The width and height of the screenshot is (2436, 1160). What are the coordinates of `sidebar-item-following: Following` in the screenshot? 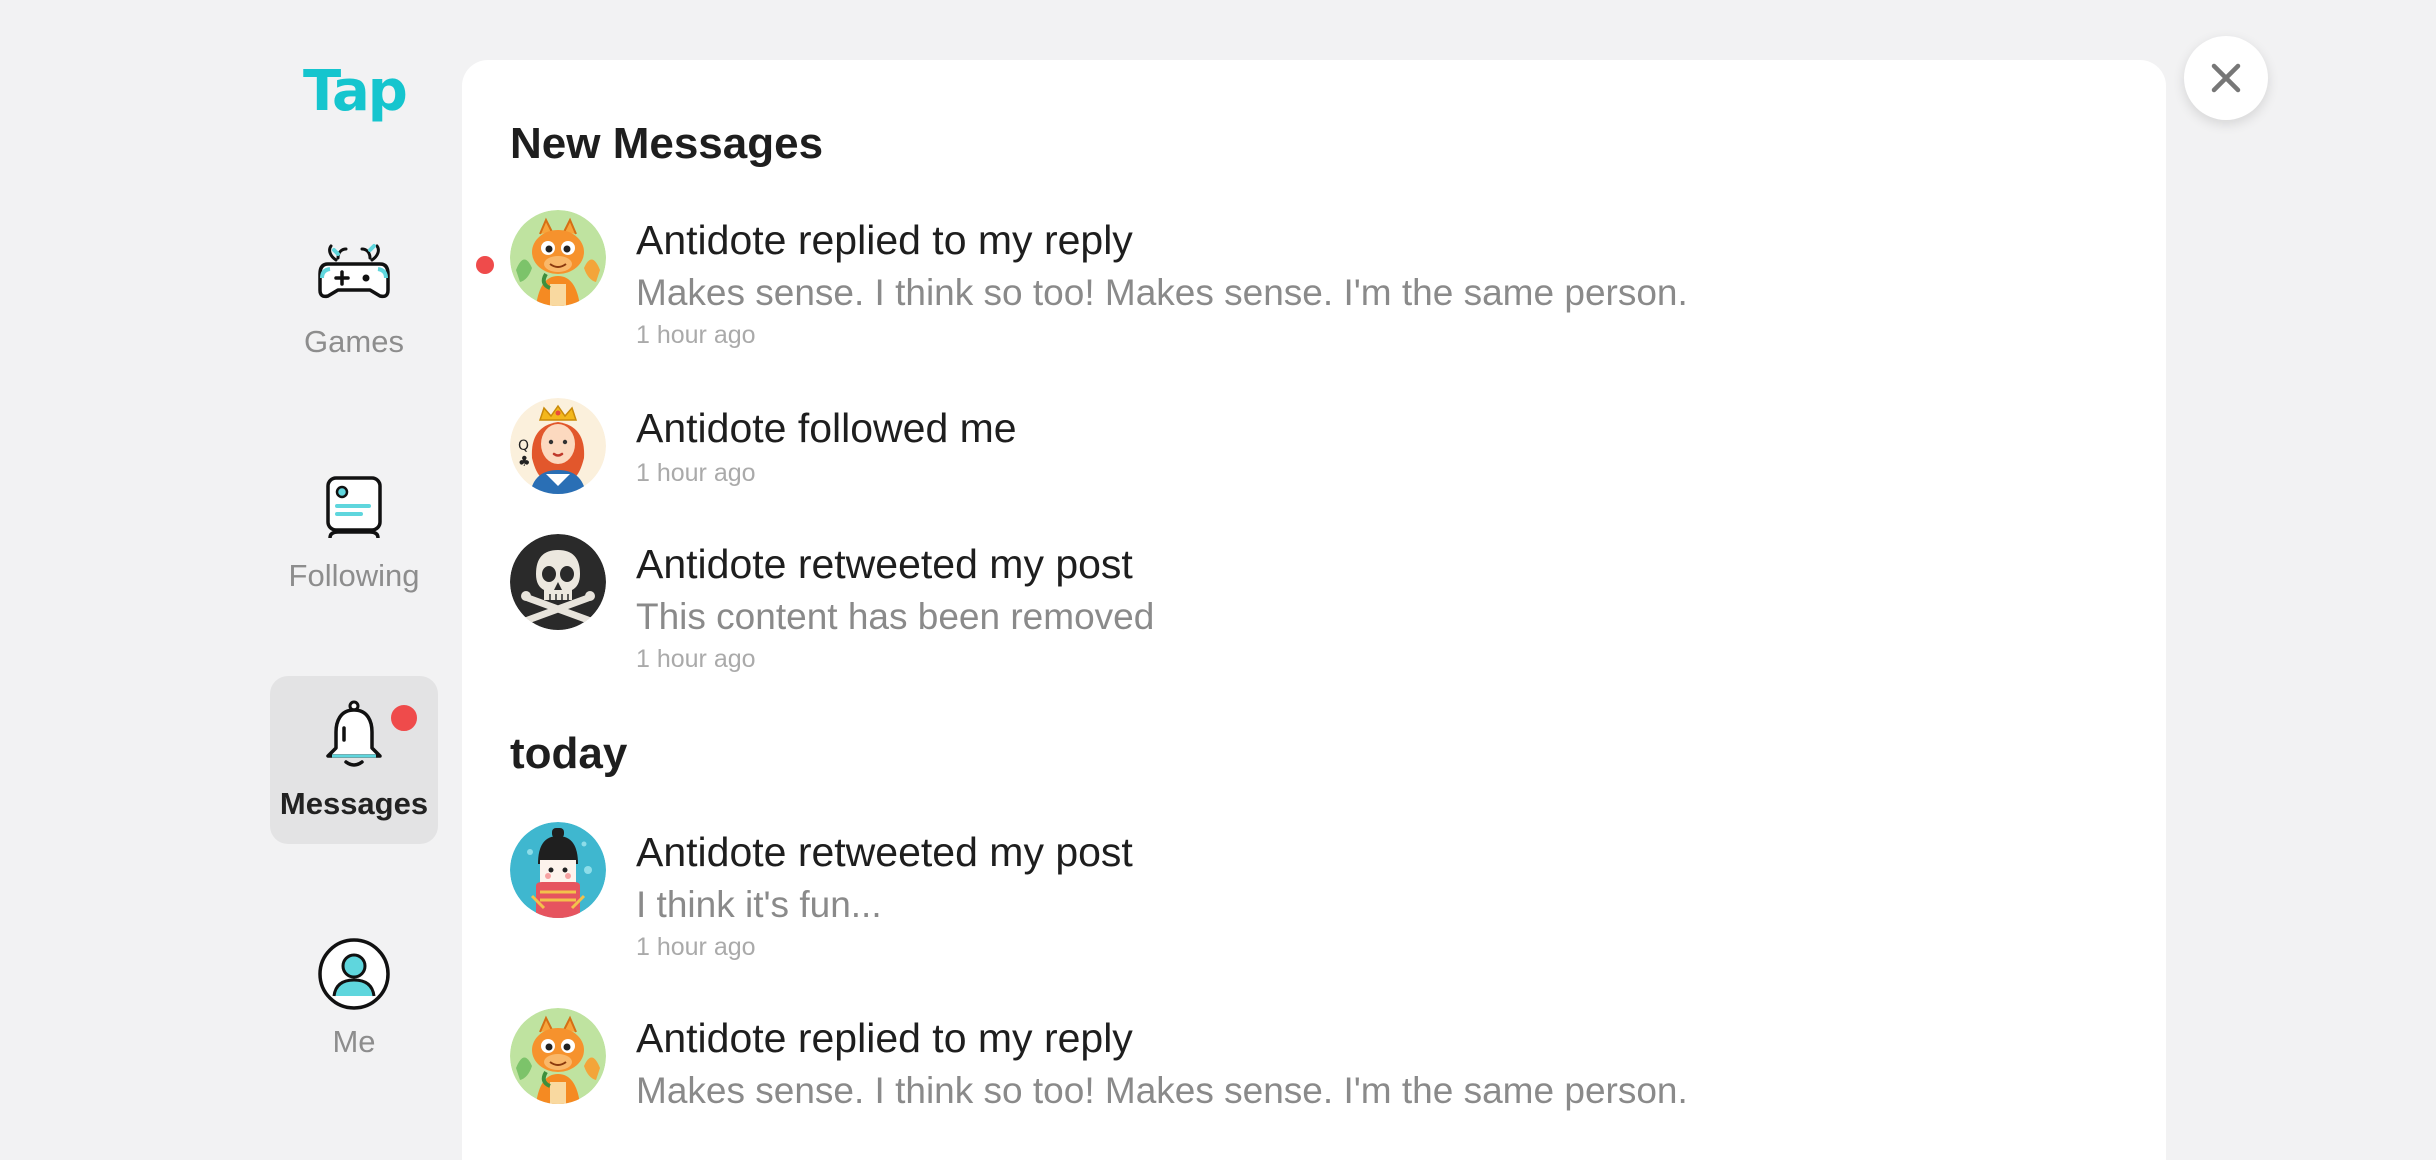 It's located at (354, 532).